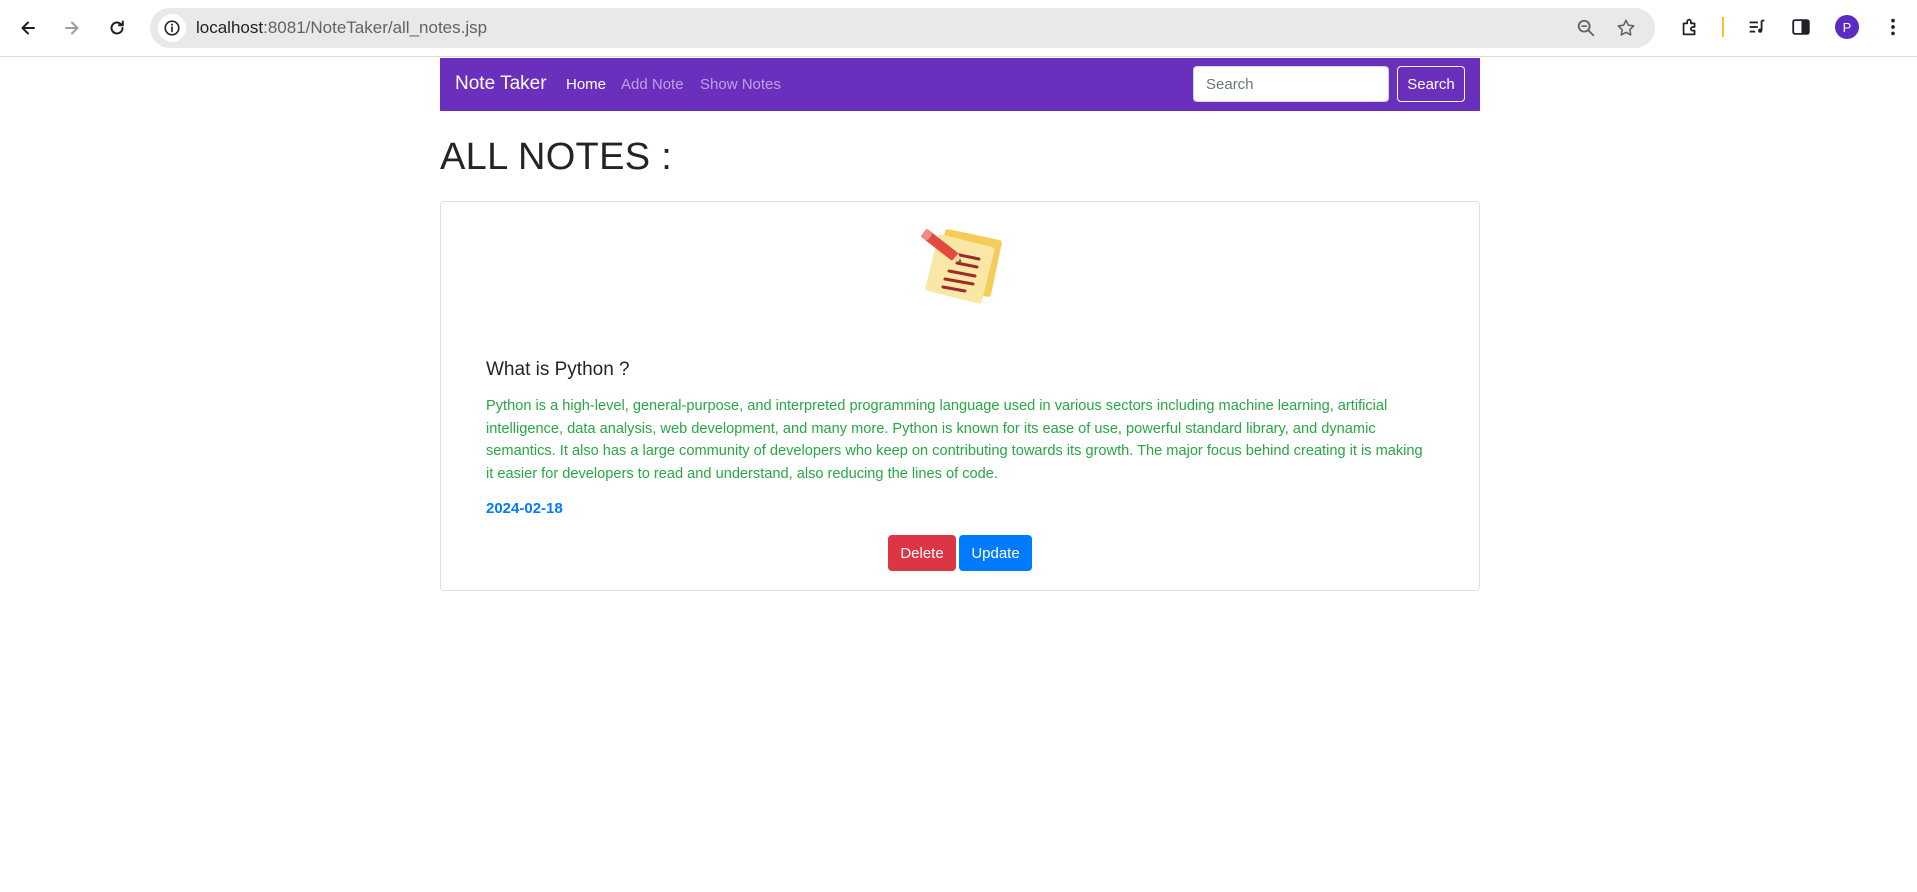 The height and width of the screenshot is (892, 1917). Describe the element at coordinates (1586, 28) in the screenshot. I see `zoom-icon` at that location.